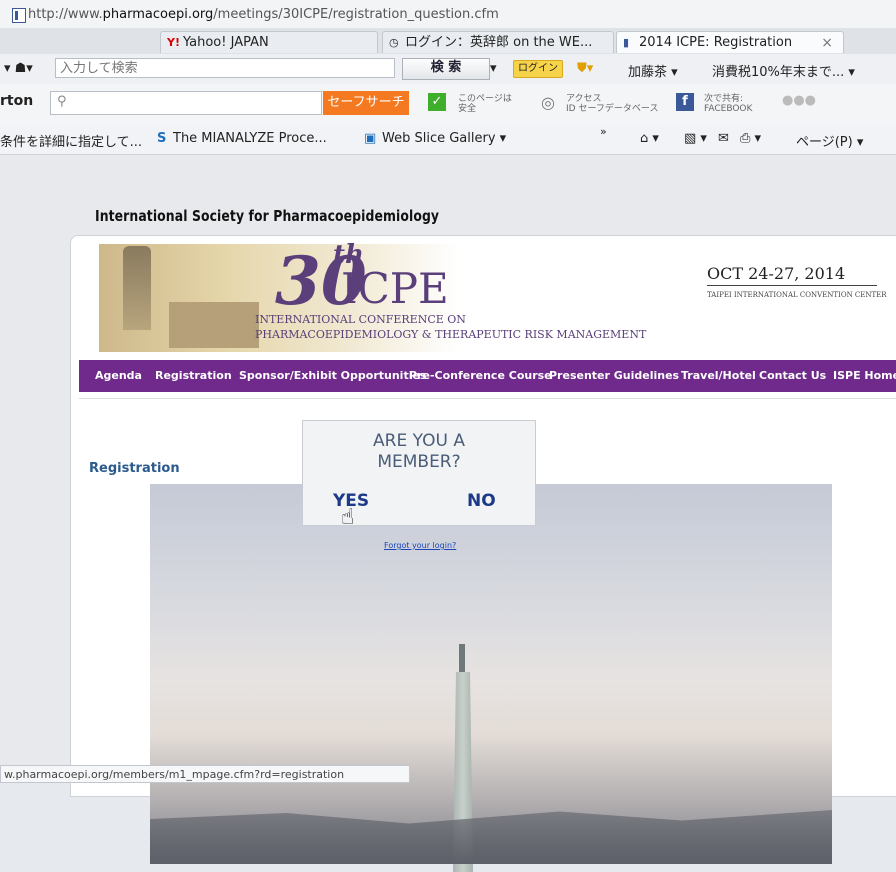 The width and height of the screenshot is (896, 872). I want to click on tab-registration: ▮ 2014 ICPE: Registration ×, so click(730, 42).